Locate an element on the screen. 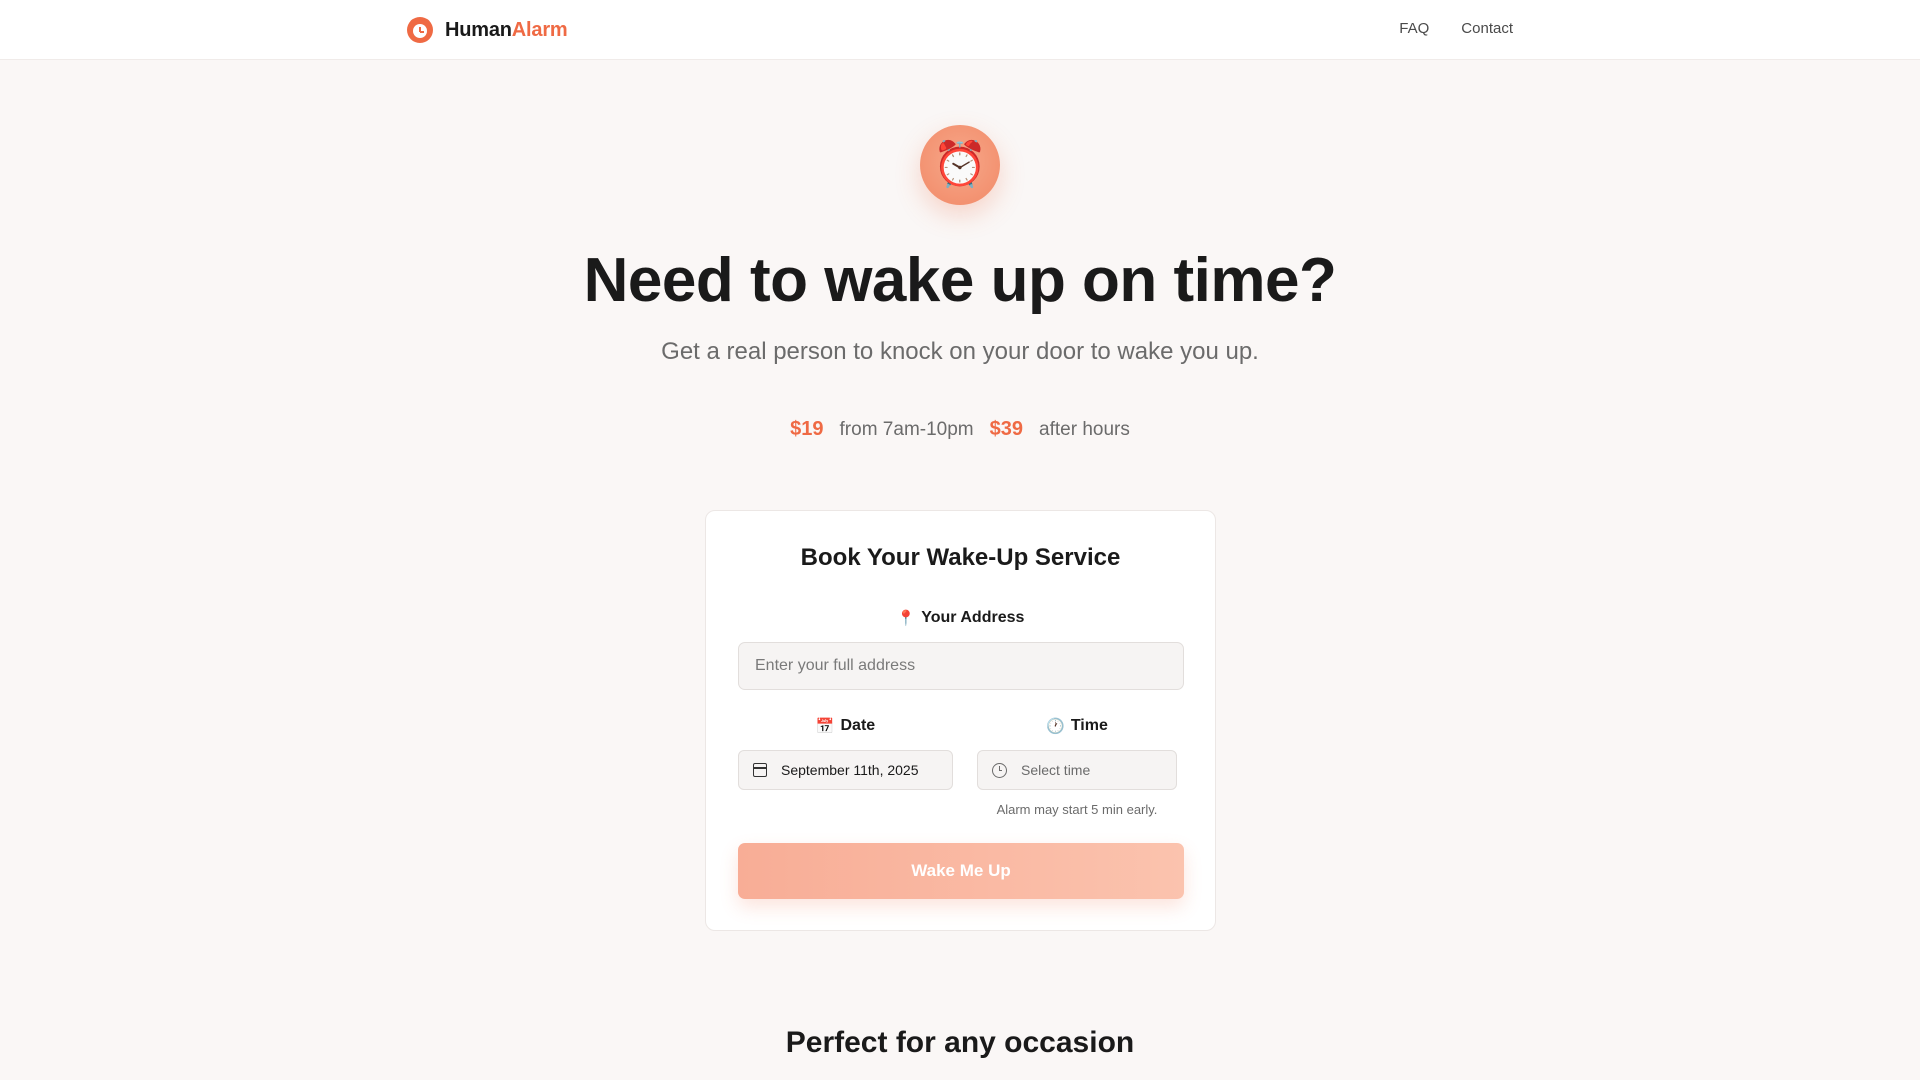 This screenshot has height=1080, width=1920. date-label-text: Date is located at coordinates (858, 725).